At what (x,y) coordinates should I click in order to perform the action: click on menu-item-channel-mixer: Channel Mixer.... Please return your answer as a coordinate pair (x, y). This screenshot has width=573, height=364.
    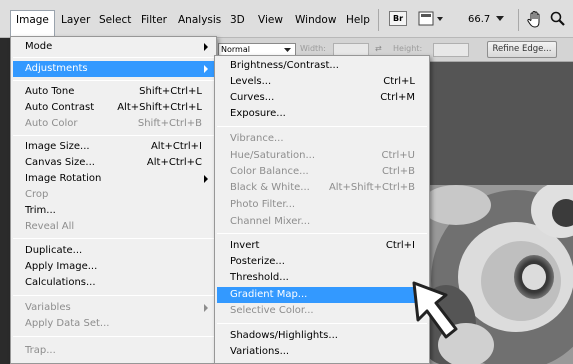
    Looking at the image, I should click on (322, 222).